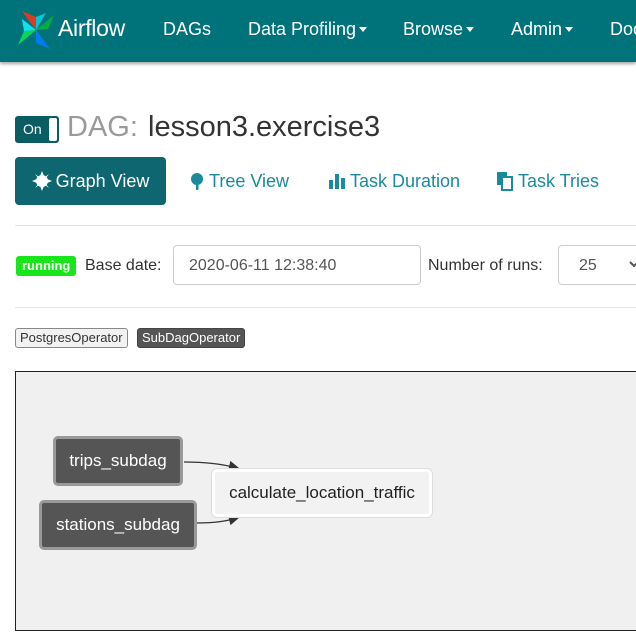 This screenshot has width=636, height=632. What do you see at coordinates (505, 181) in the screenshot?
I see `duplicate-icon` at bounding box center [505, 181].